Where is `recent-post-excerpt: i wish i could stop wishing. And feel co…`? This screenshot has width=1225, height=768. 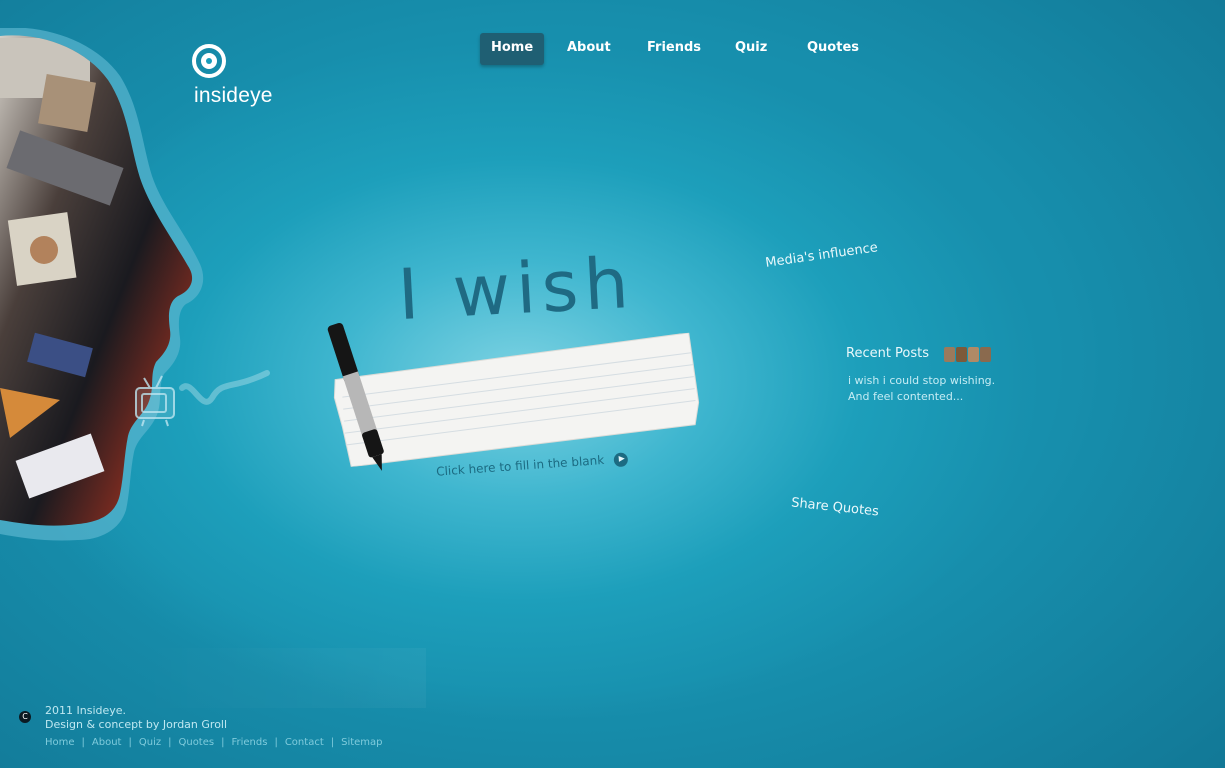
recent-post-excerpt: i wish i could stop wishing. And feel co… is located at coordinates (921, 389).